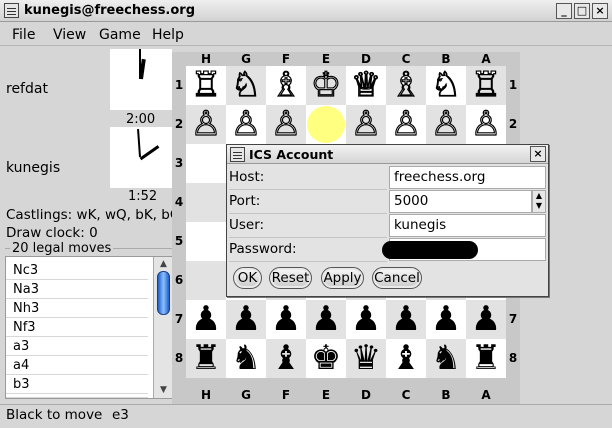  I want to click on apply-button: Apply, so click(342, 278).